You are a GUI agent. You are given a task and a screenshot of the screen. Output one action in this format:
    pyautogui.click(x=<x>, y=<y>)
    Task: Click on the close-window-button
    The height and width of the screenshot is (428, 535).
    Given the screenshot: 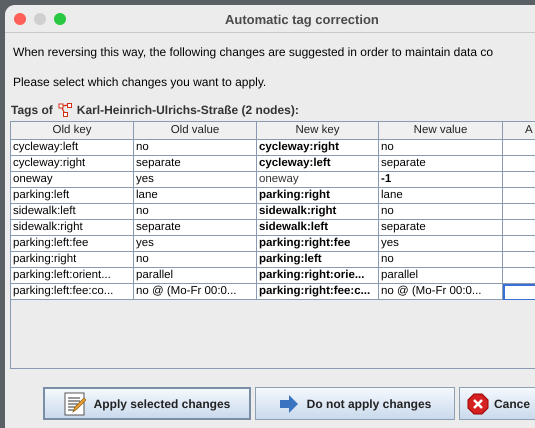 What is the action you would take?
    pyautogui.click(x=20, y=18)
    